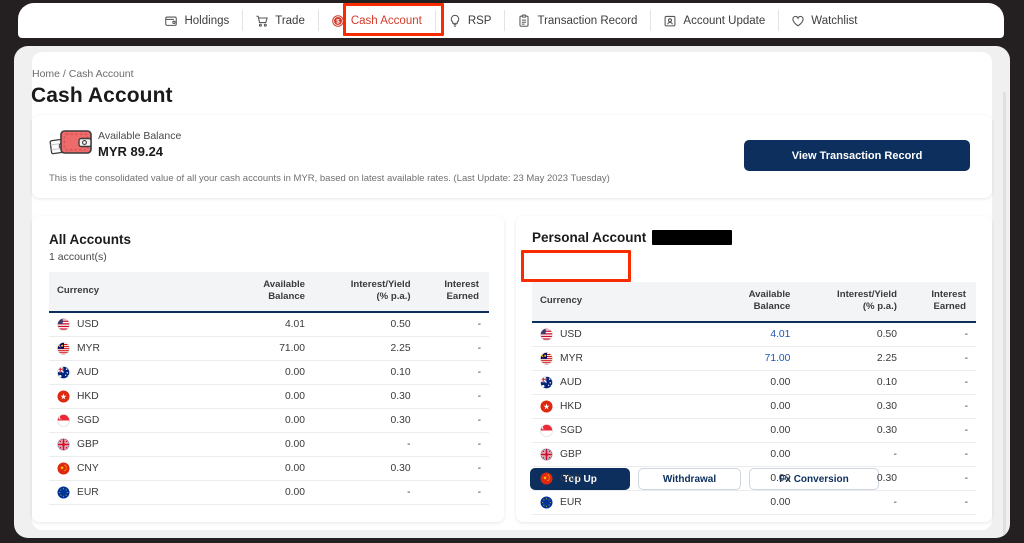 The width and height of the screenshot is (1024, 543). Describe the element at coordinates (798, 21) in the screenshot. I see `heart-icon` at that location.